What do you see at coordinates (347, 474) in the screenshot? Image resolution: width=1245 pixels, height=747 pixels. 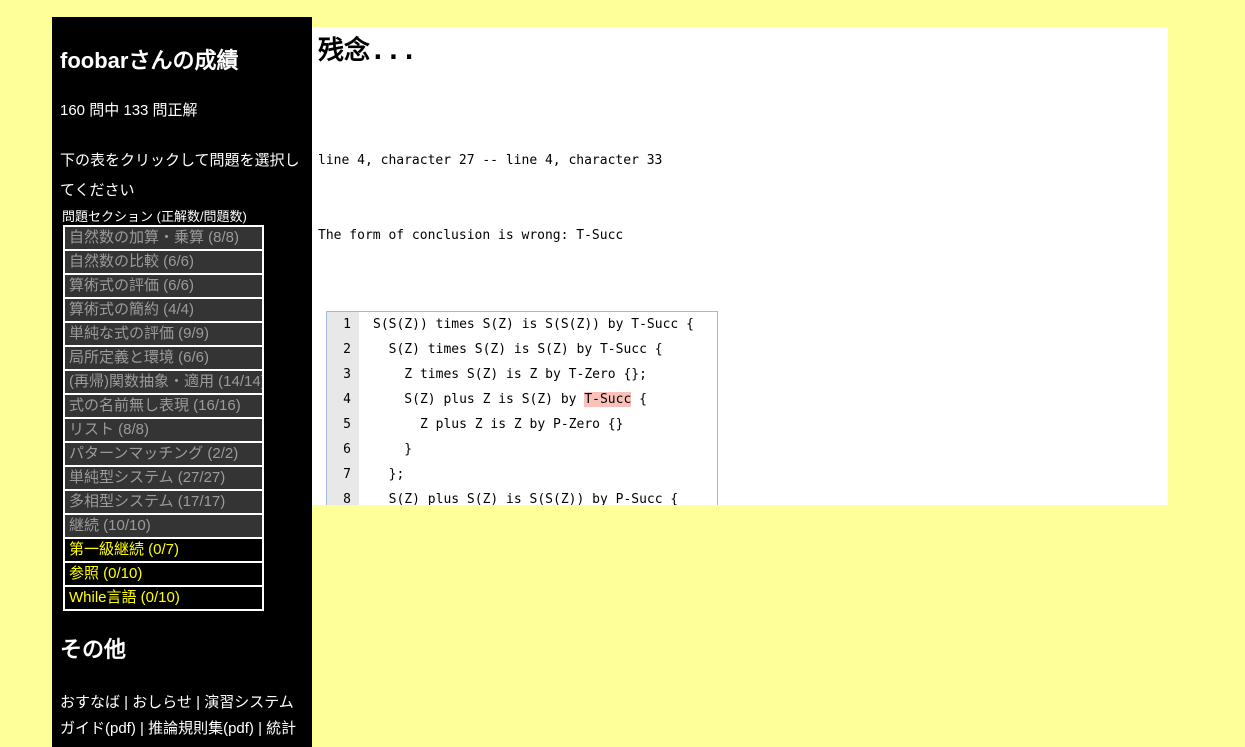 I see `line-number: 7` at bounding box center [347, 474].